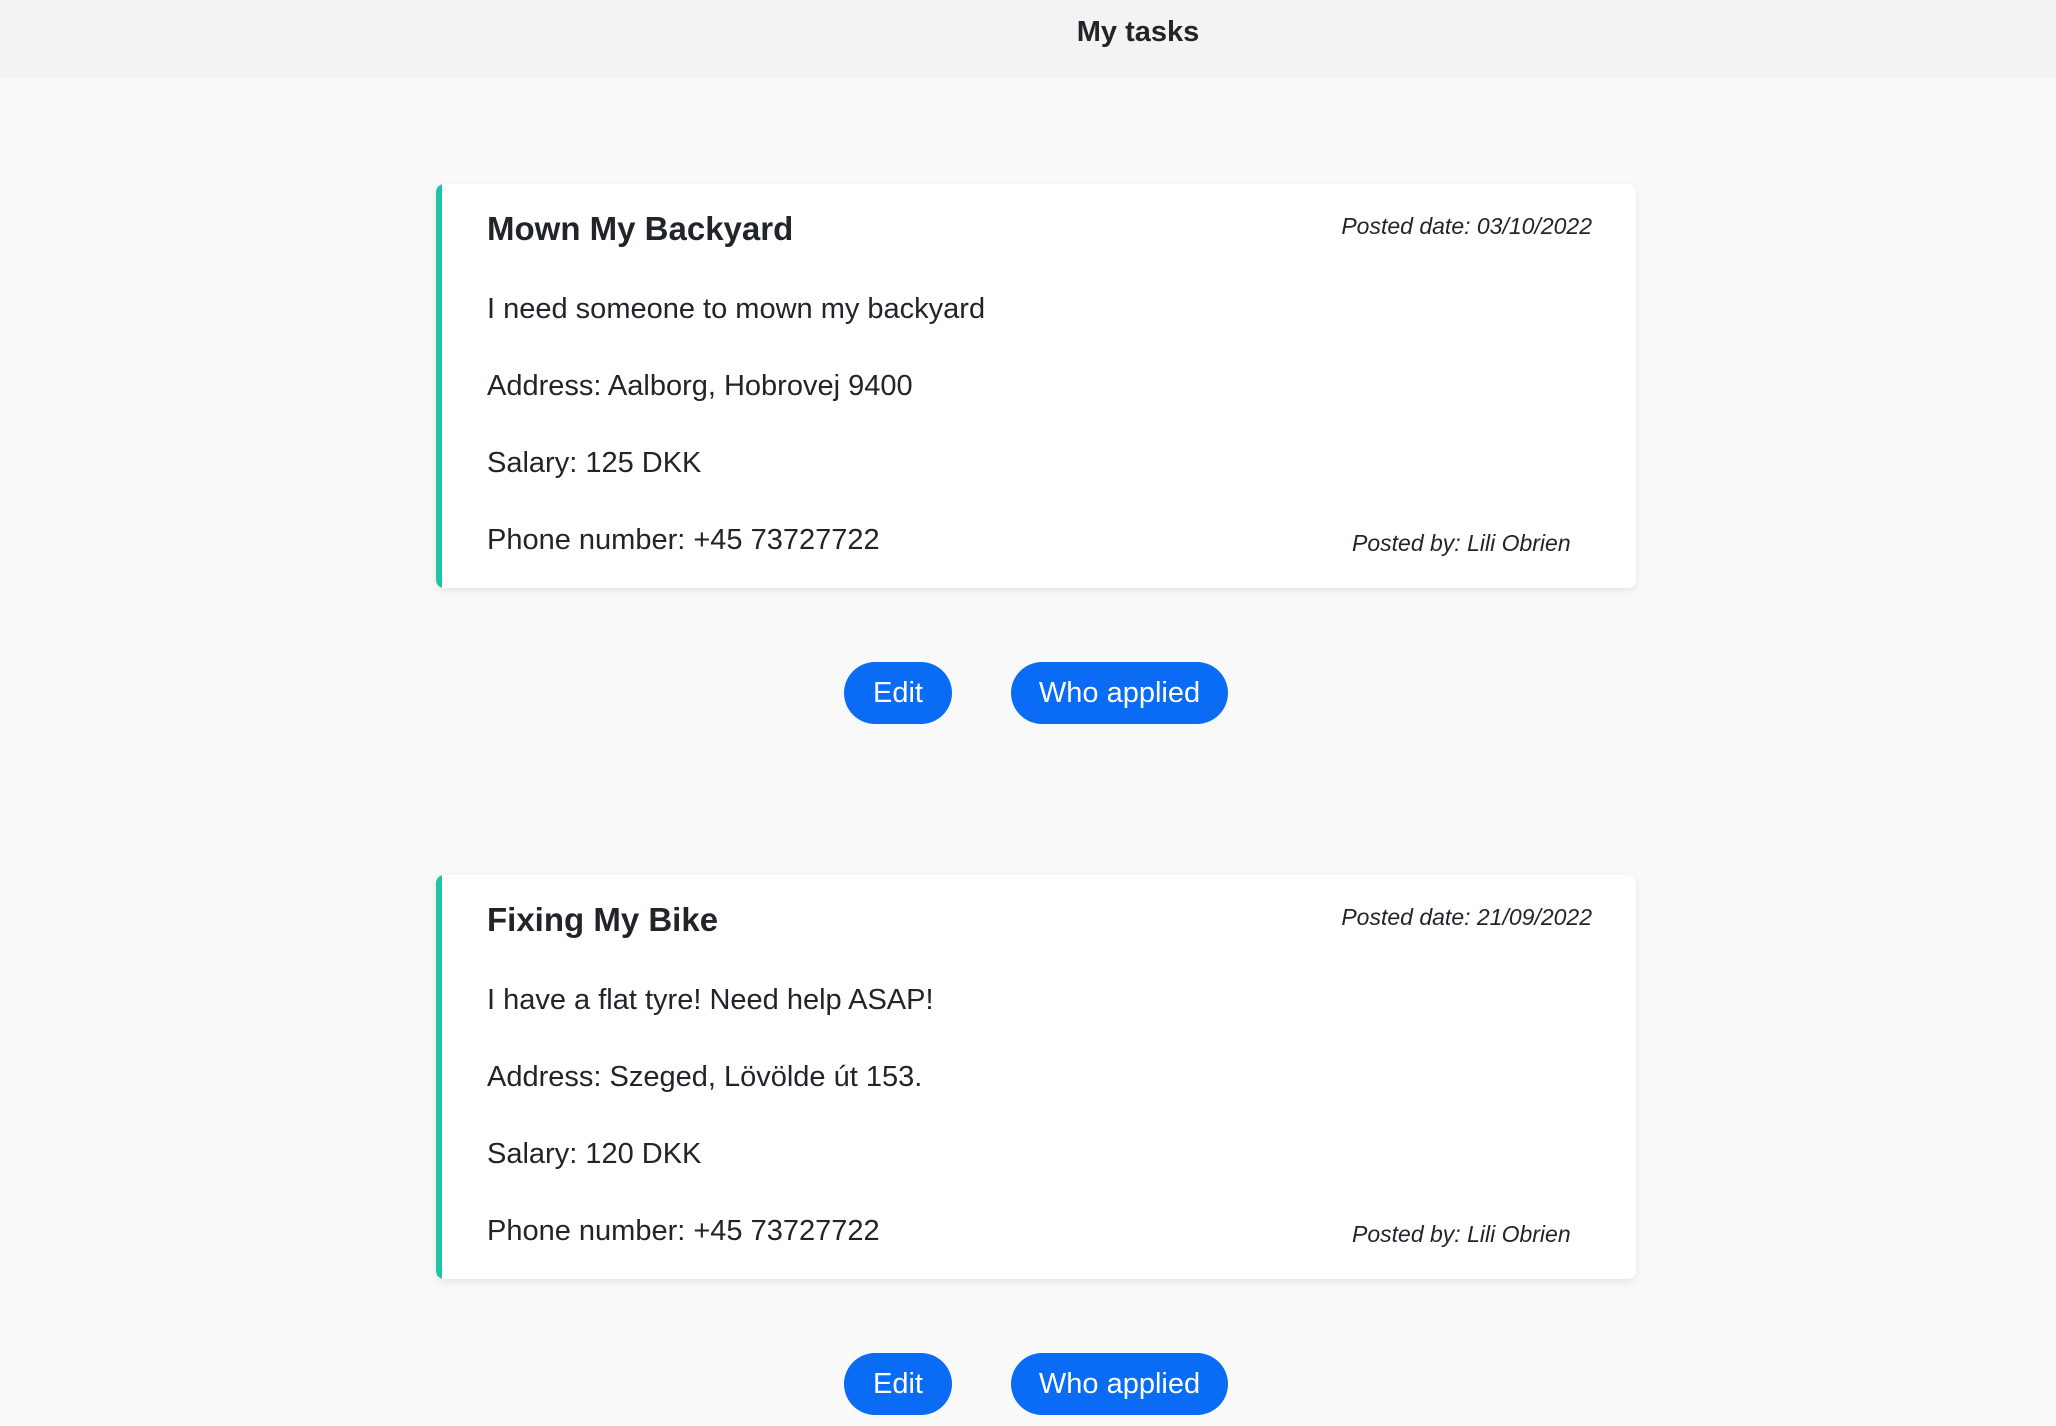 This screenshot has width=2056, height=1426. What do you see at coordinates (1466, 226) in the screenshot?
I see `posted-date: Posted date: 03/10/2022` at bounding box center [1466, 226].